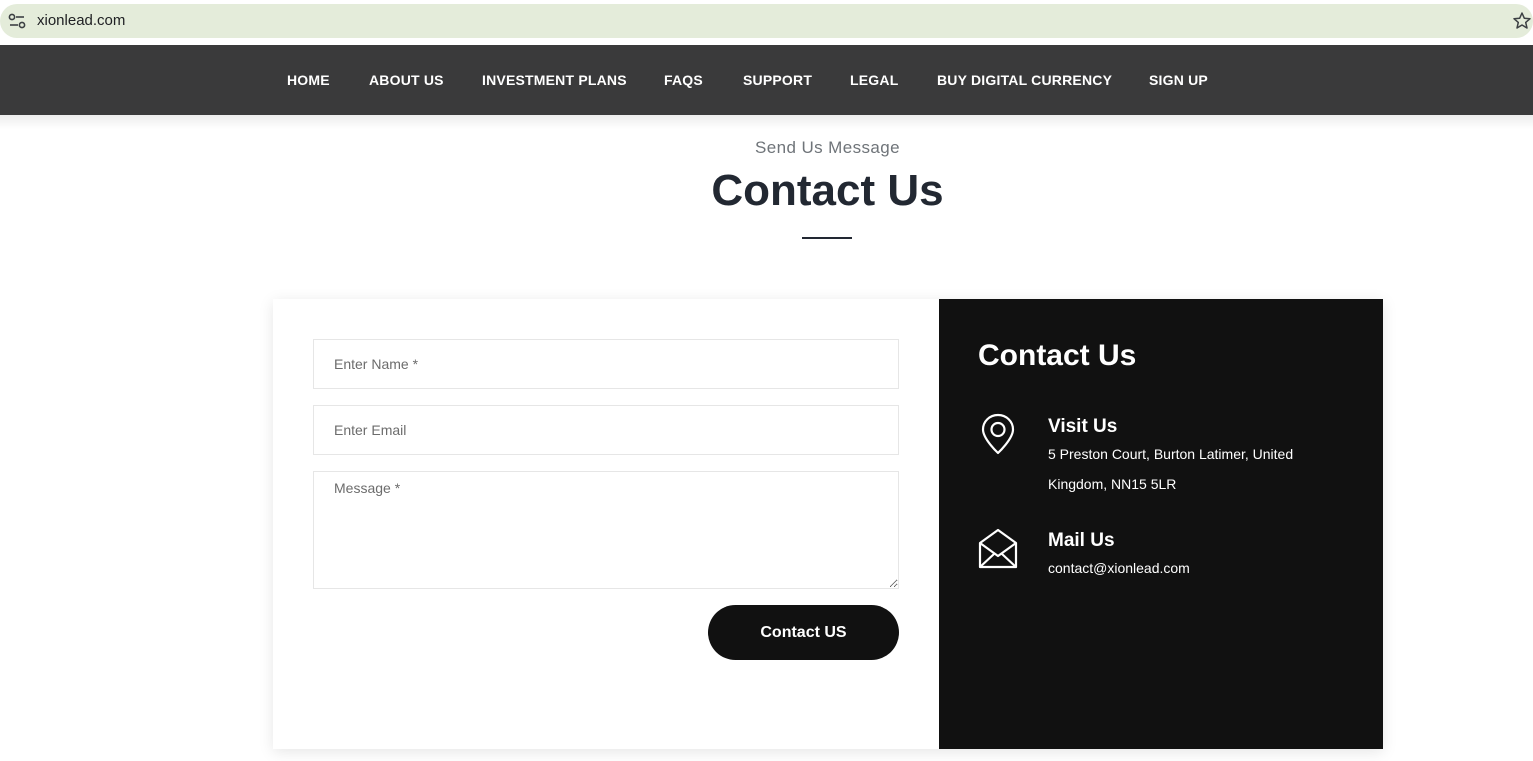 This screenshot has width=1533, height=761. I want to click on visit-us-heading: Visit Us, so click(1083, 426).